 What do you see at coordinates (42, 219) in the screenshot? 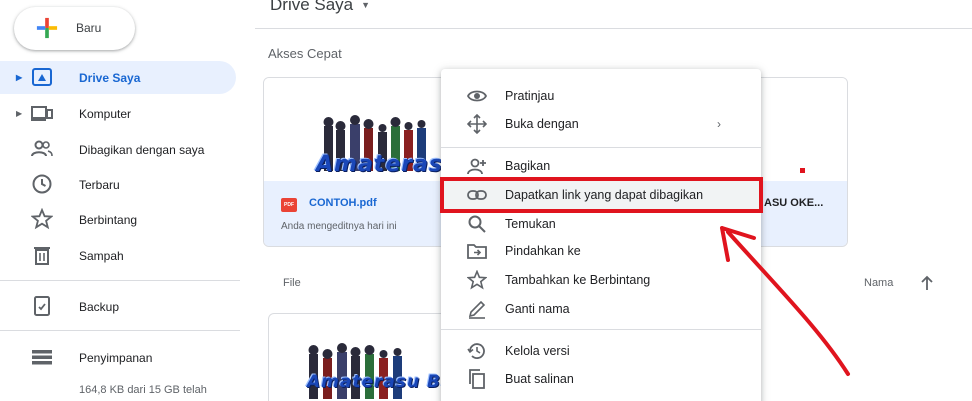
I see `star-icon` at bounding box center [42, 219].